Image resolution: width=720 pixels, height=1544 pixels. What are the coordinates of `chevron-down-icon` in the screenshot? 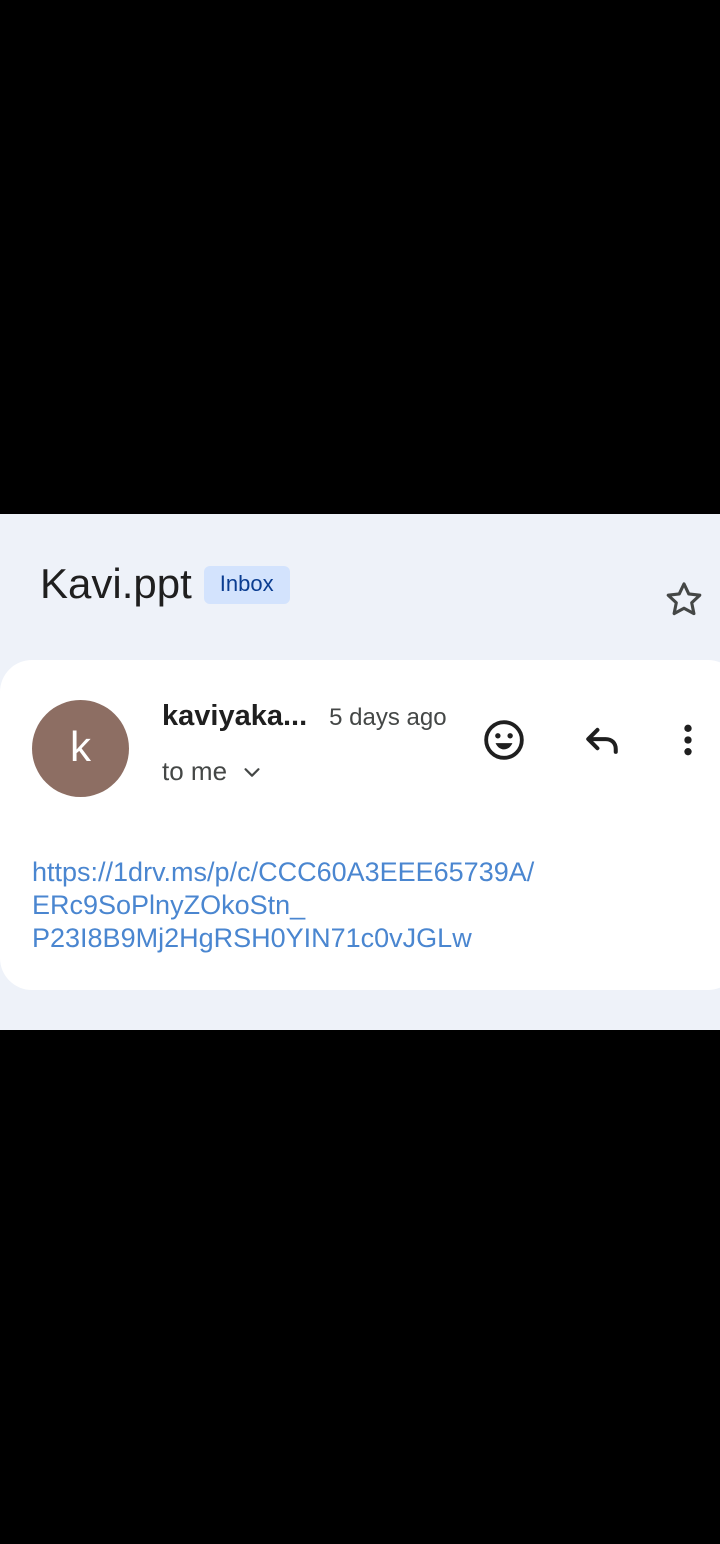 It's located at (252, 772).